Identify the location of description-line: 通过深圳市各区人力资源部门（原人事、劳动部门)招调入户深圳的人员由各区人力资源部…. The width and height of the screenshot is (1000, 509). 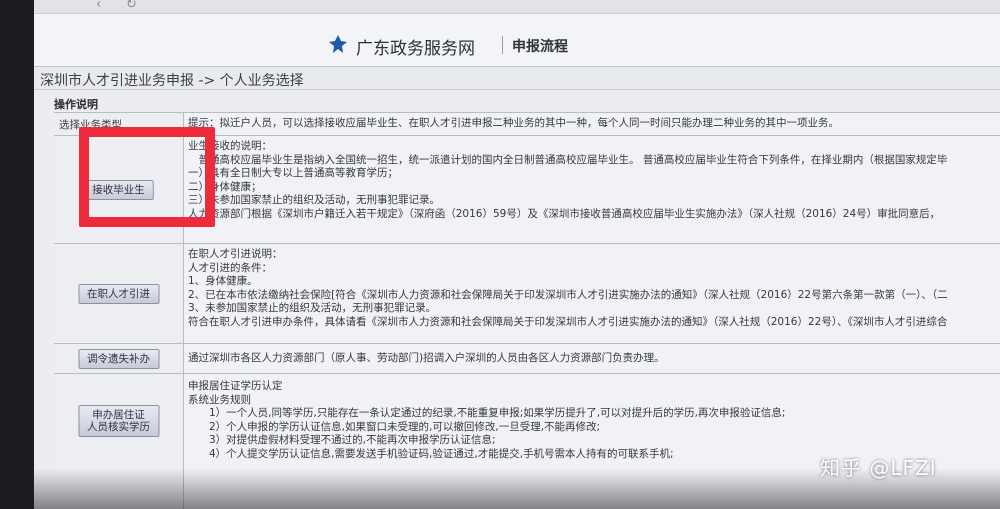
(426, 358).